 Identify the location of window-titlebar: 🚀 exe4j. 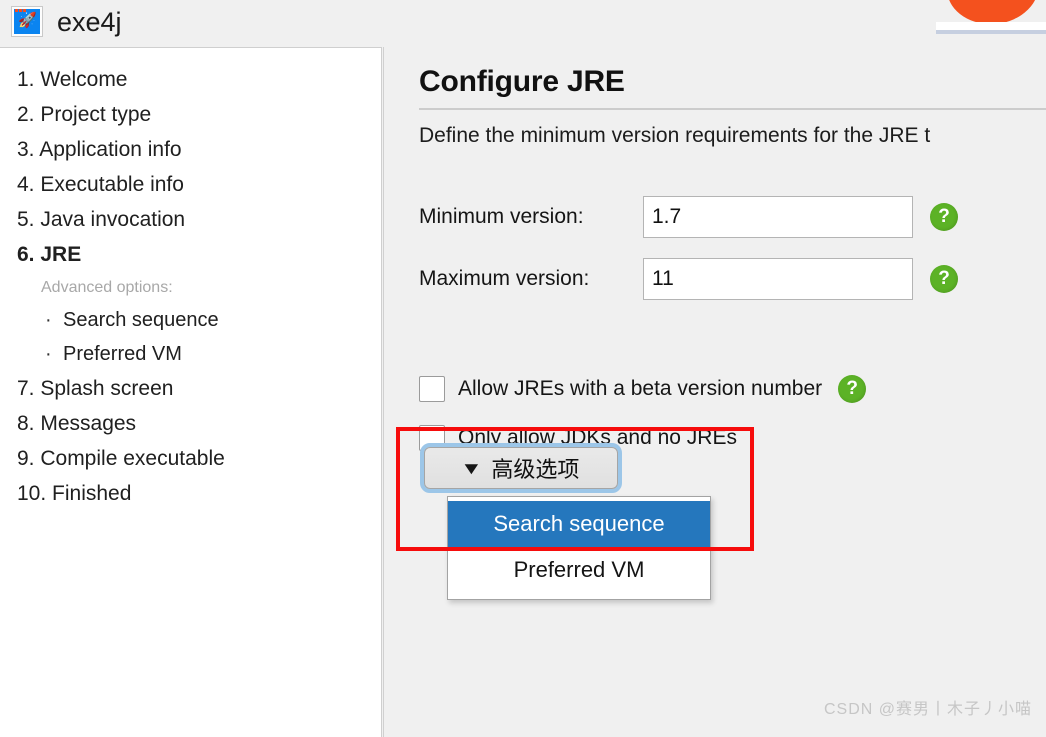
(523, 23).